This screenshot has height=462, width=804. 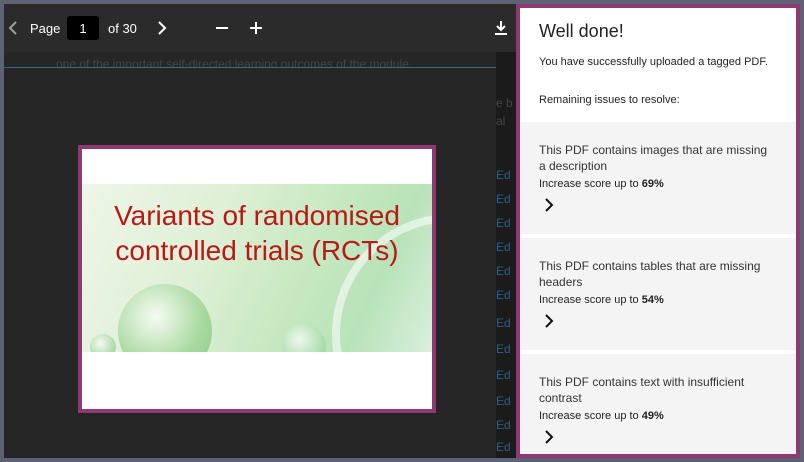 I want to click on score-value: 69%, so click(x=652, y=184).